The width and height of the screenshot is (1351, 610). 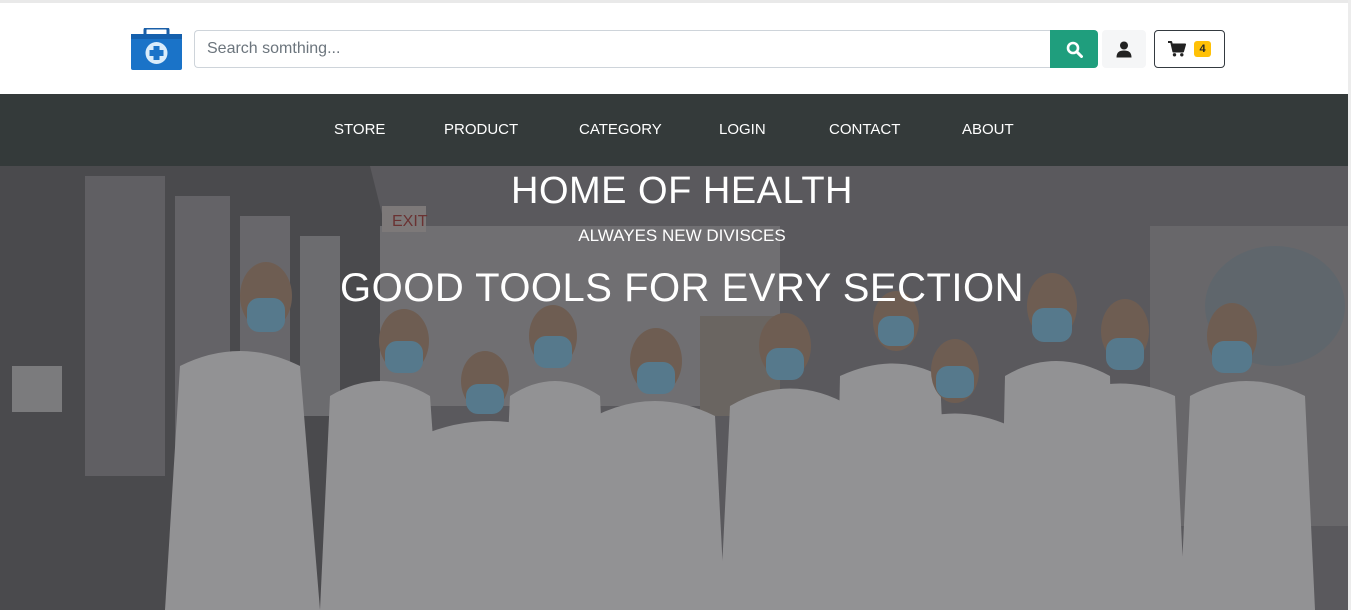 I want to click on search-input, so click(x=622, y=49).